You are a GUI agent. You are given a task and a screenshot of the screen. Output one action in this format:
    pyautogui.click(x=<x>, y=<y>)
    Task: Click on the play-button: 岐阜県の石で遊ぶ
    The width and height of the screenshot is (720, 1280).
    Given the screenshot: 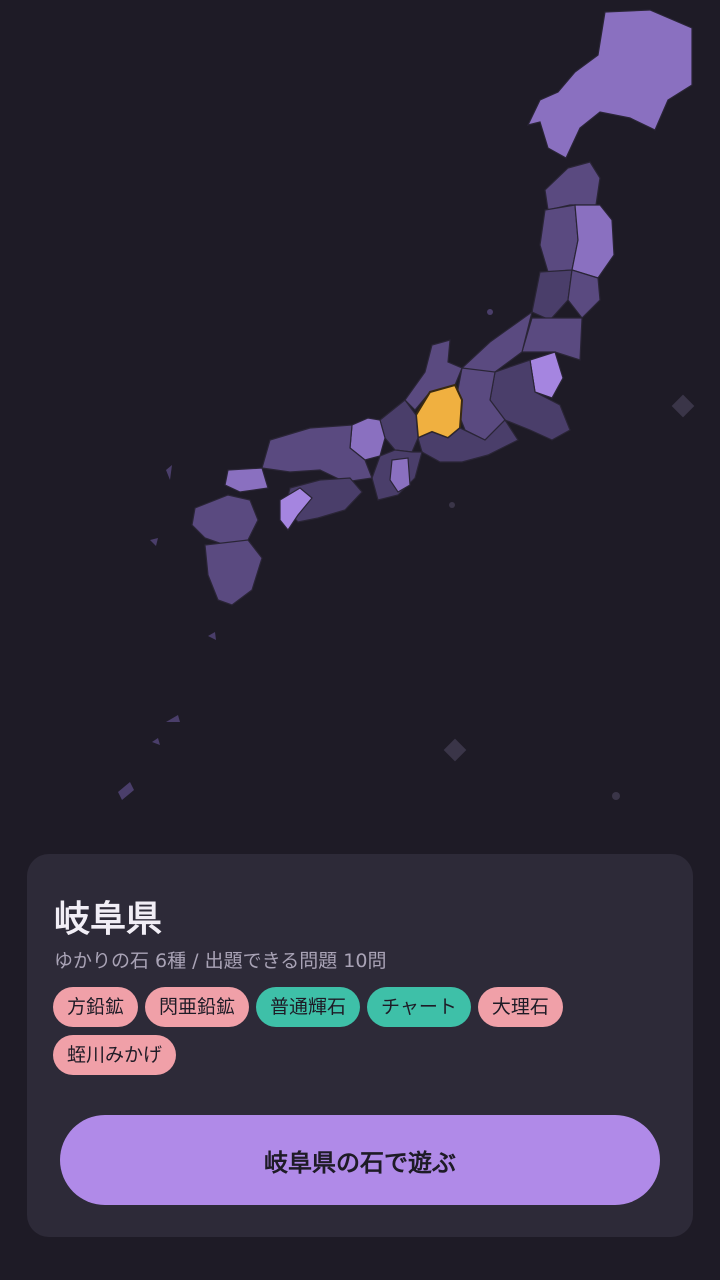 What is the action you would take?
    pyautogui.click(x=360, y=1160)
    